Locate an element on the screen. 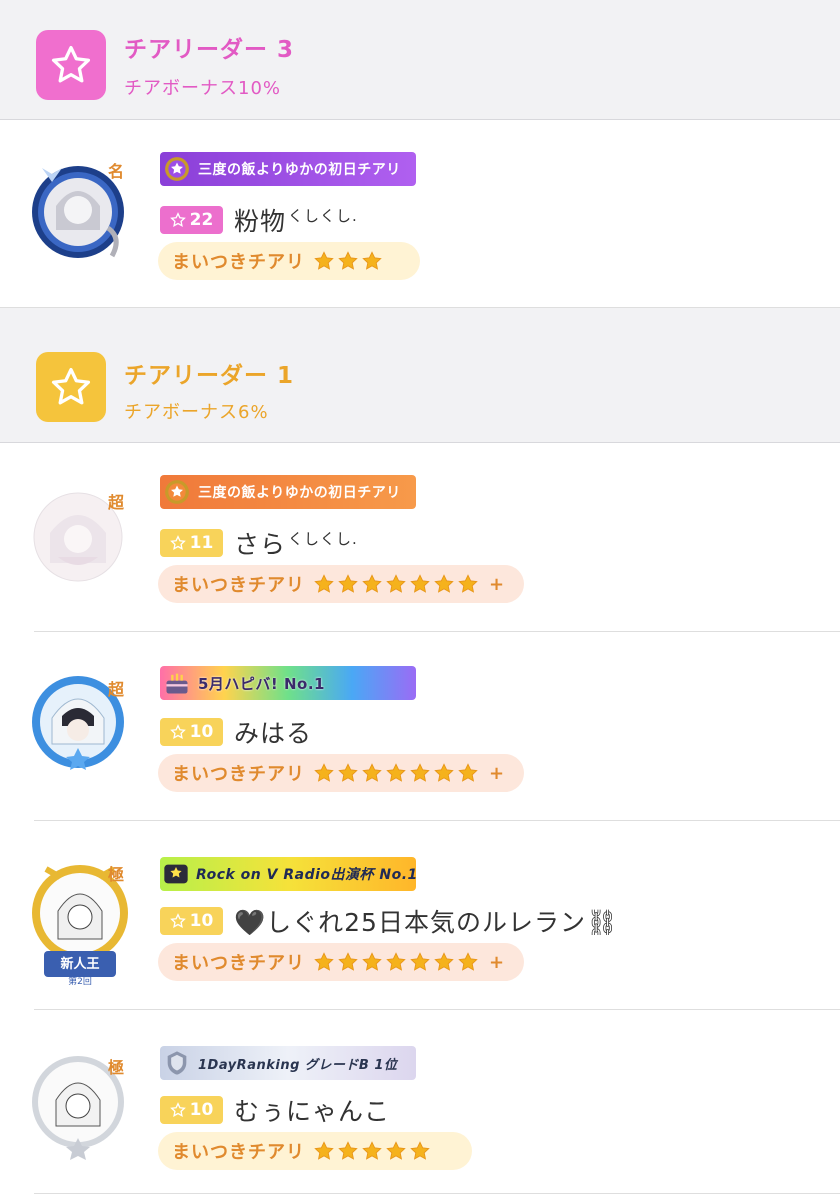  username: 🖤しぐれ25日本気のルレラン⛓ is located at coordinates (426, 921).